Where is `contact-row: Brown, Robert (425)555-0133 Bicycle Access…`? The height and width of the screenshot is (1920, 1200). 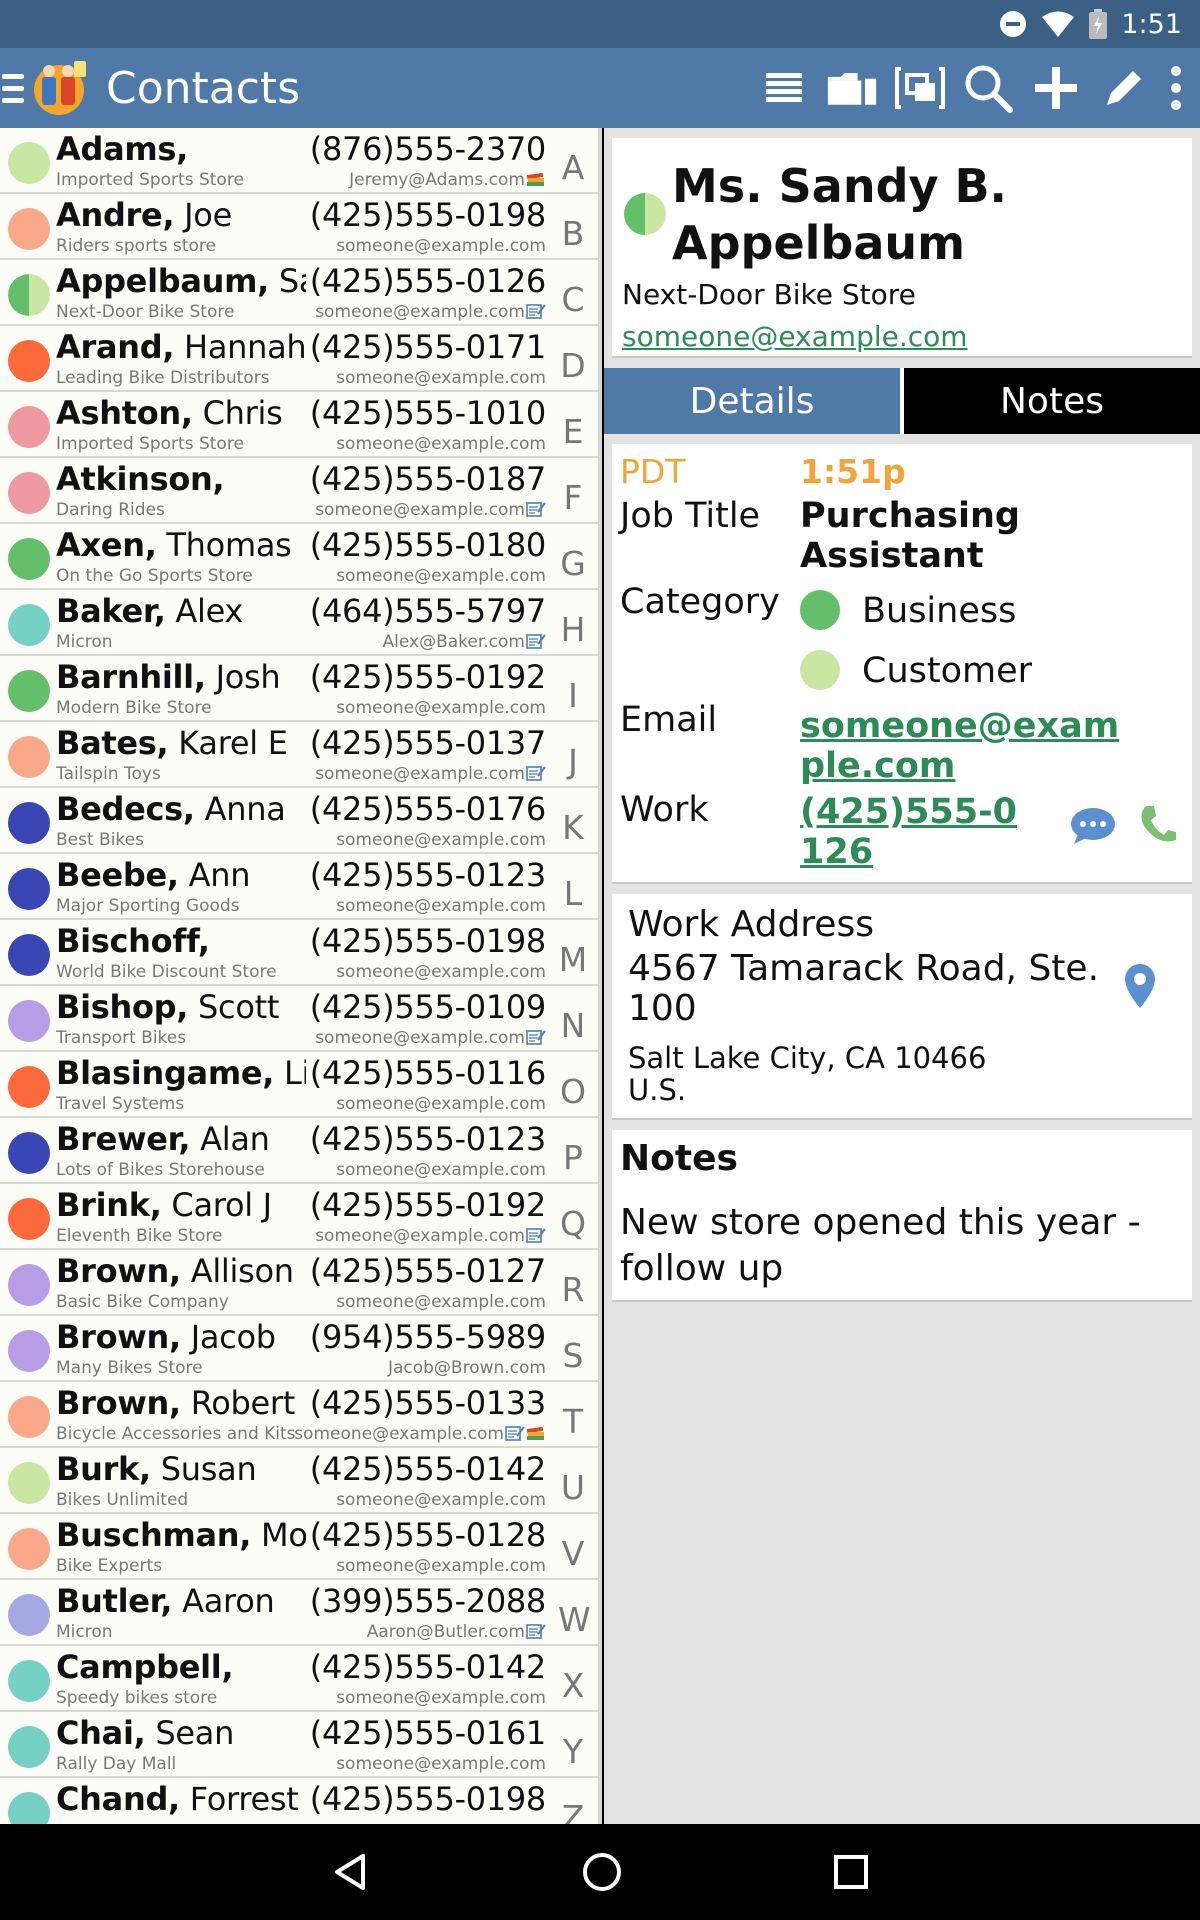
contact-row: Brown, Robert (425)555-0133 Bicycle Access… is located at coordinates (299, 1415).